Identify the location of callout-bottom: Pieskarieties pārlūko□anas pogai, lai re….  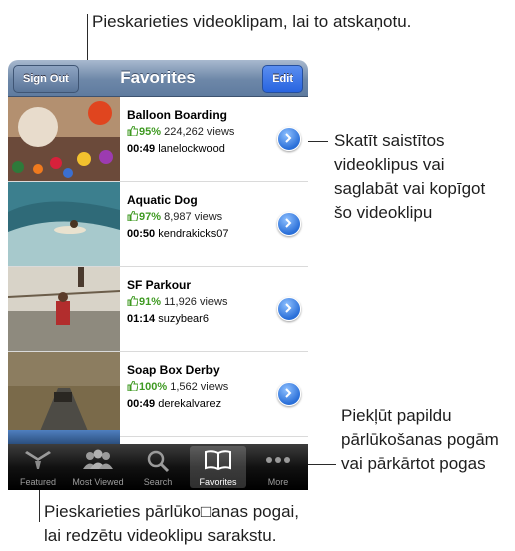
(171, 524).